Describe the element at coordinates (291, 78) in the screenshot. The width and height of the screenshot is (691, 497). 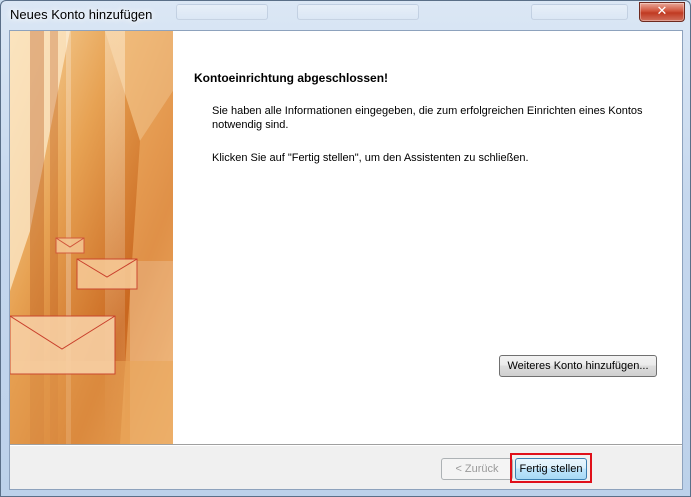
I see `page-heading: Kontoeinrichtung abgeschlossen!` at that location.